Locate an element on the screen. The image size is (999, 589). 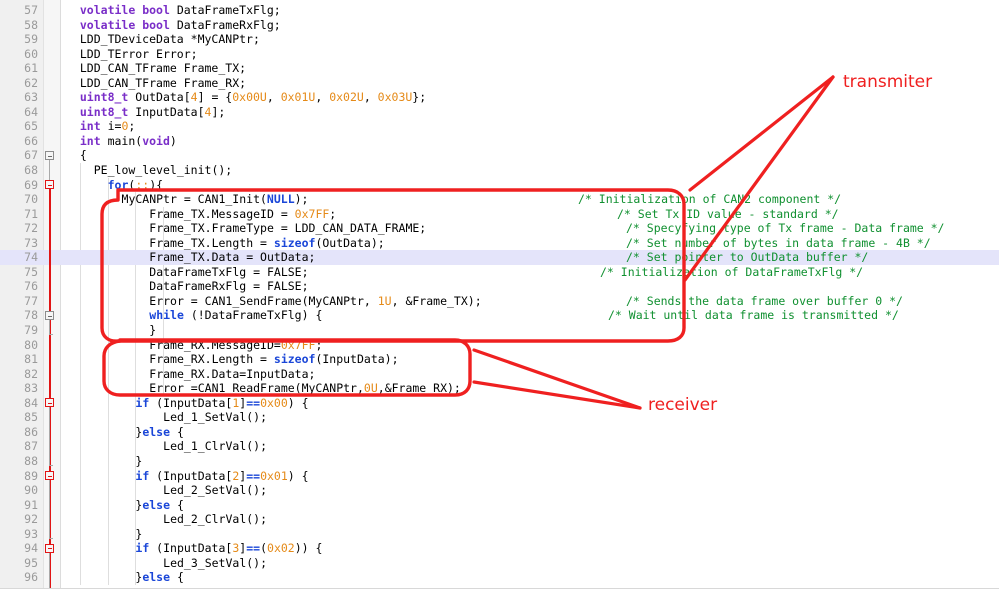
line-number: 59 is located at coordinates (31, 39).